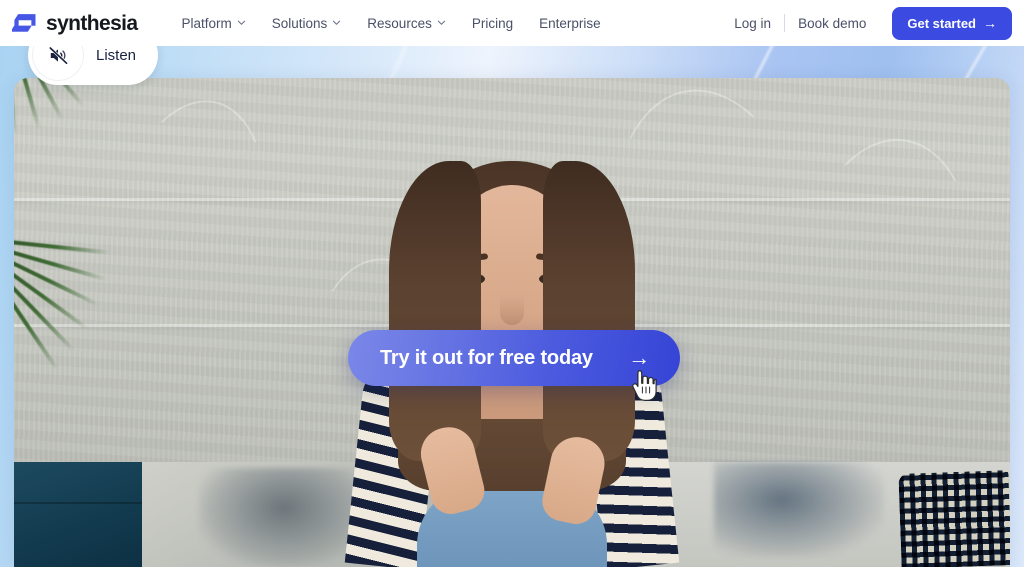 Image resolution: width=1024 pixels, height=567 pixels. What do you see at coordinates (92, 23) in the screenshot?
I see `brand-name: synthesia` at bounding box center [92, 23].